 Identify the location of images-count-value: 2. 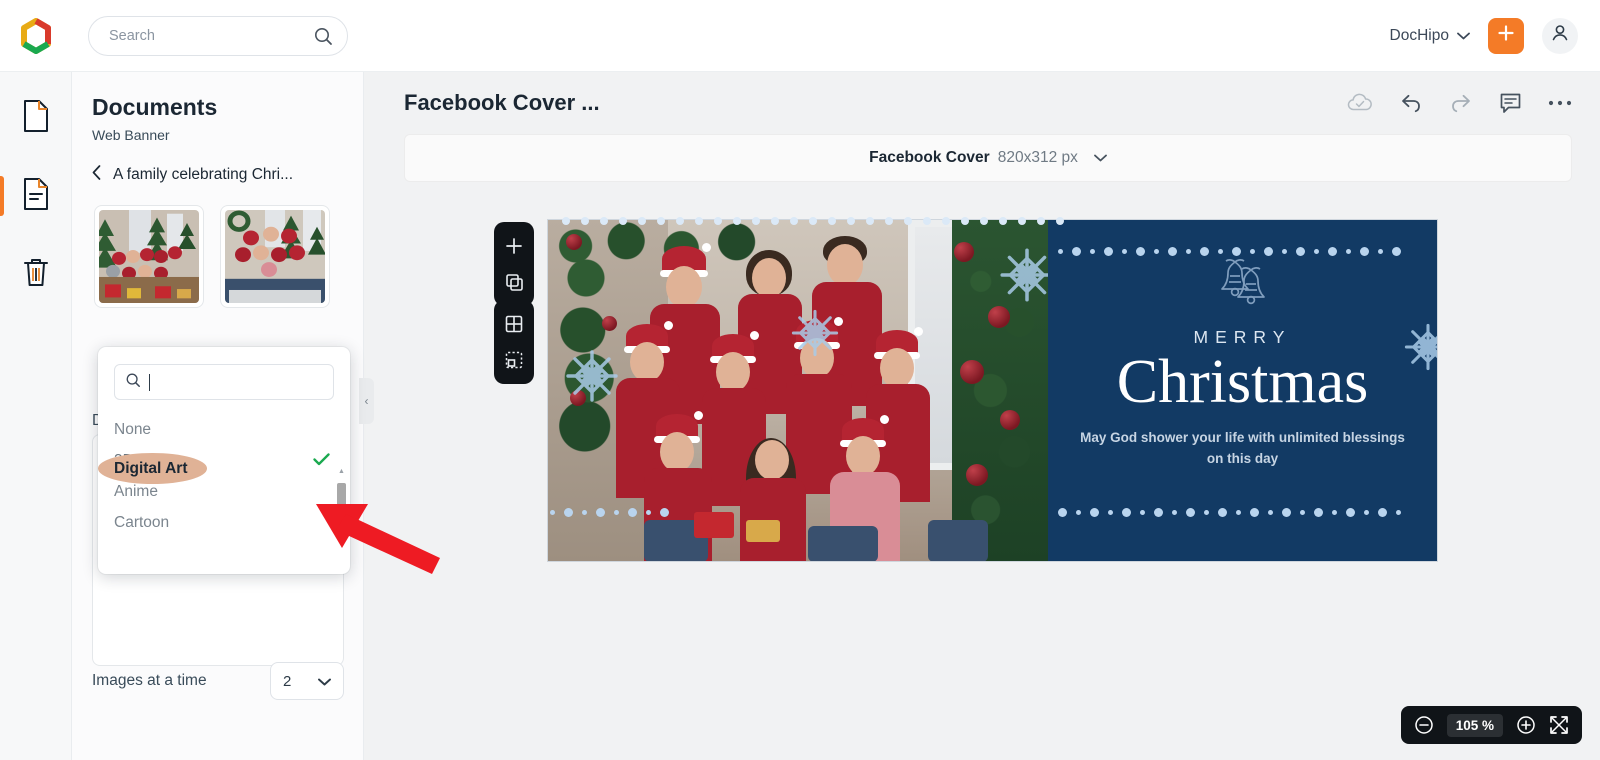
(287, 681).